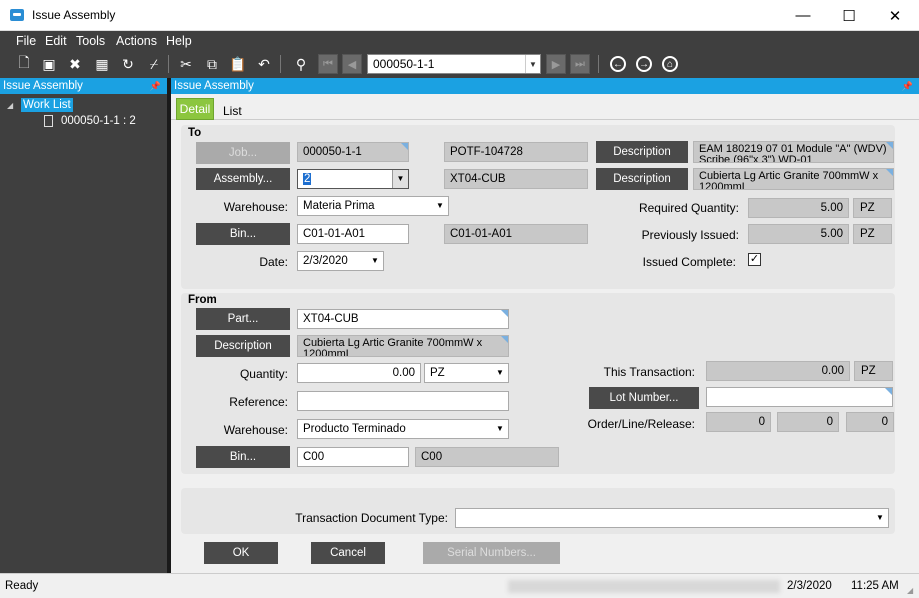 The width and height of the screenshot is (919, 598). What do you see at coordinates (353, 457) in the screenshot?
I see `from-bin-field: C00` at bounding box center [353, 457].